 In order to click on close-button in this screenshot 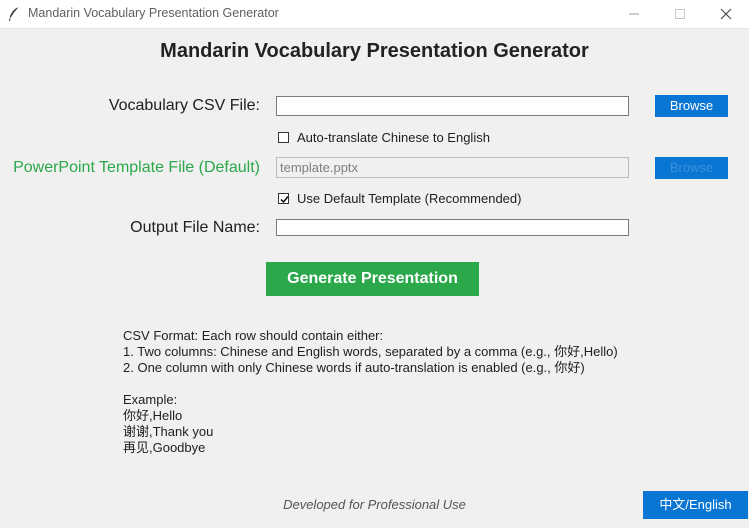, I will do `click(726, 14)`.